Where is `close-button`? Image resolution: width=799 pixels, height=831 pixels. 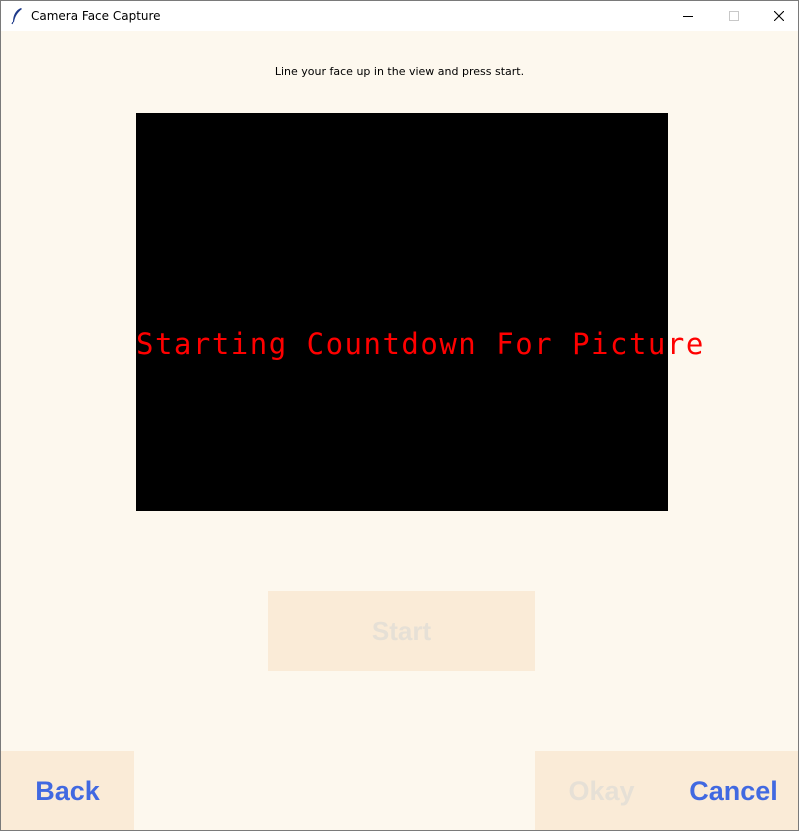
close-button is located at coordinates (777, 16).